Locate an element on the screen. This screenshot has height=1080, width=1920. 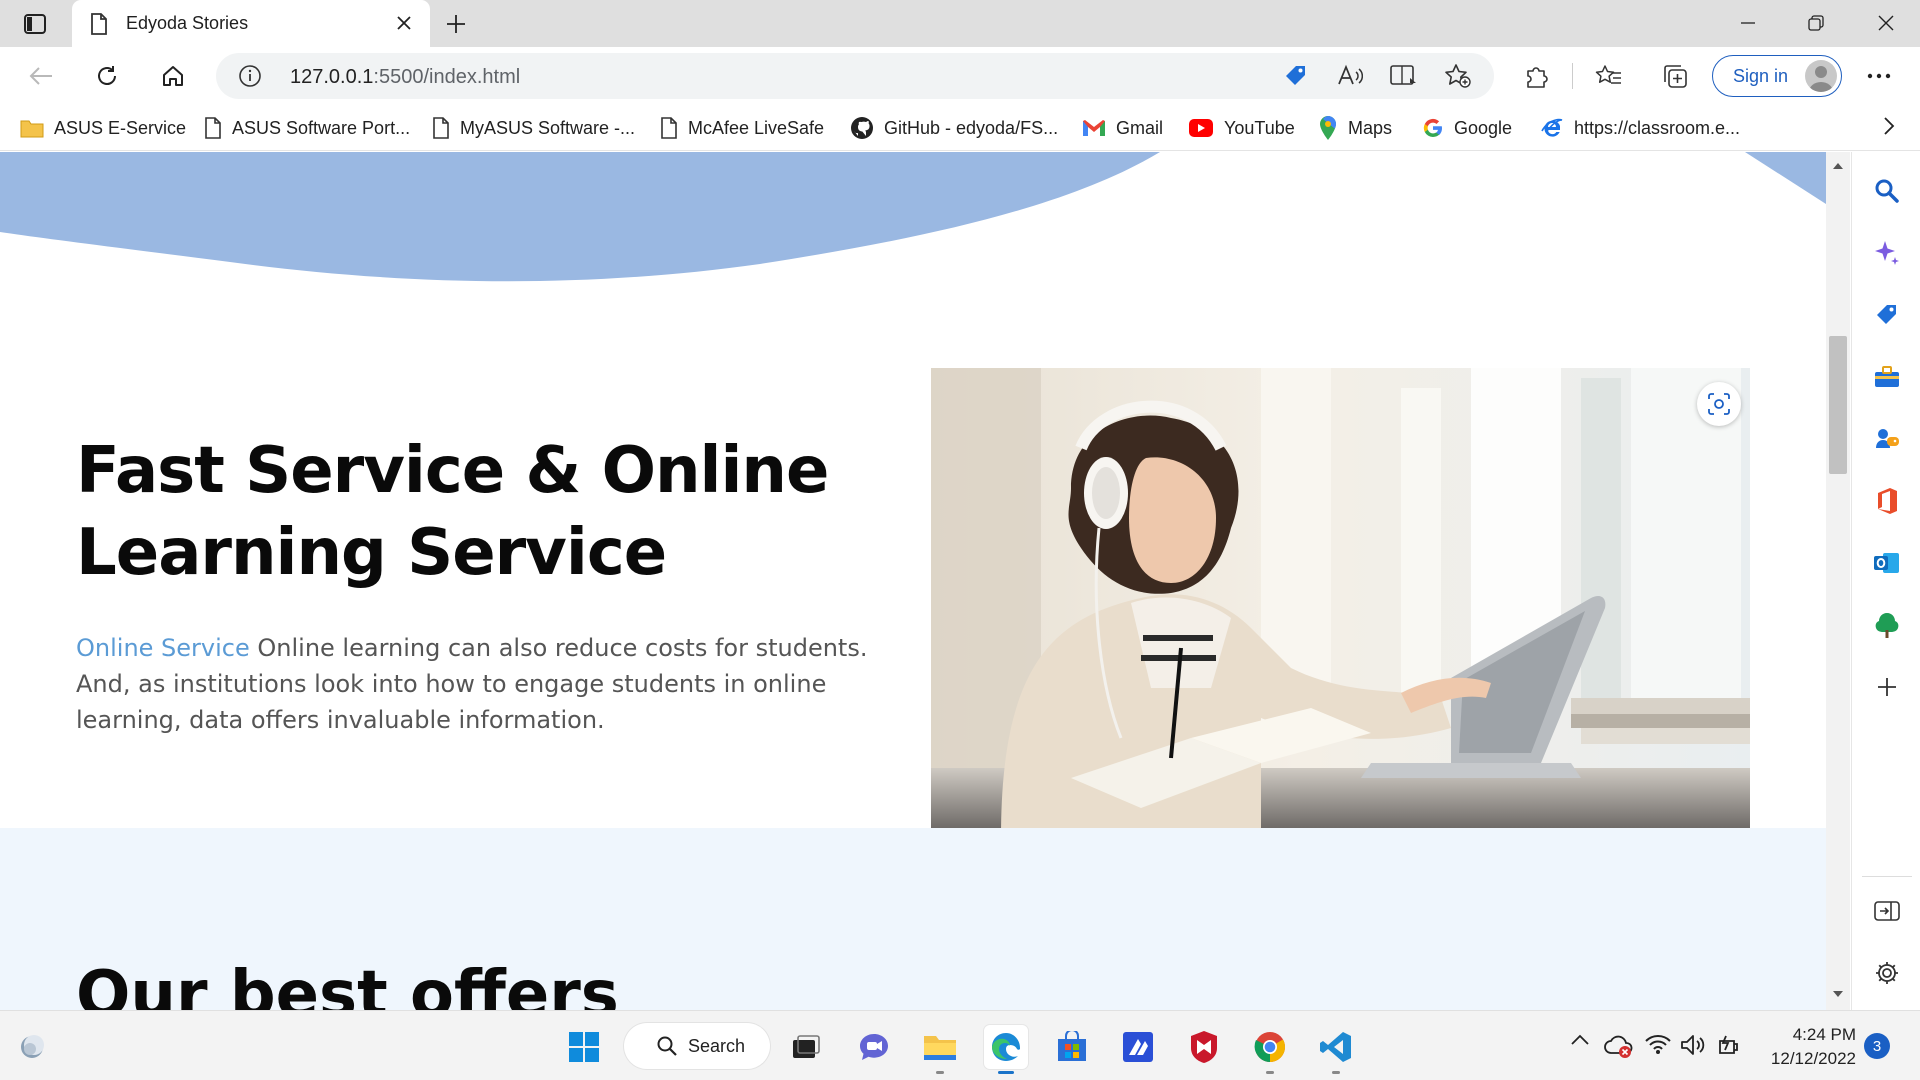
settings-menu-button is located at coordinates (1879, 76).